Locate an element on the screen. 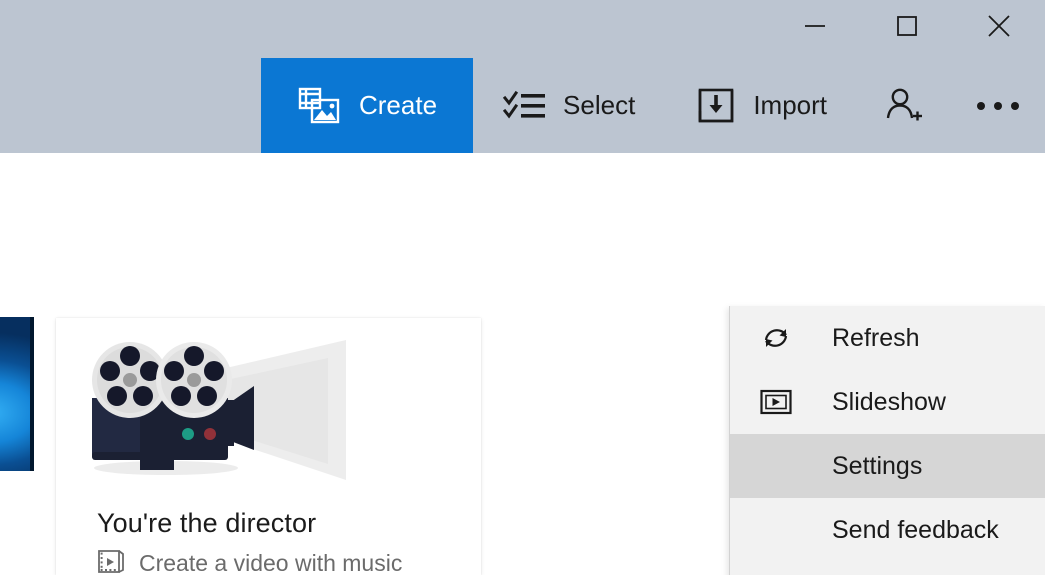 This screenshot has width=1045, height=575. more-options-icon is located at coordinates (998, 105).